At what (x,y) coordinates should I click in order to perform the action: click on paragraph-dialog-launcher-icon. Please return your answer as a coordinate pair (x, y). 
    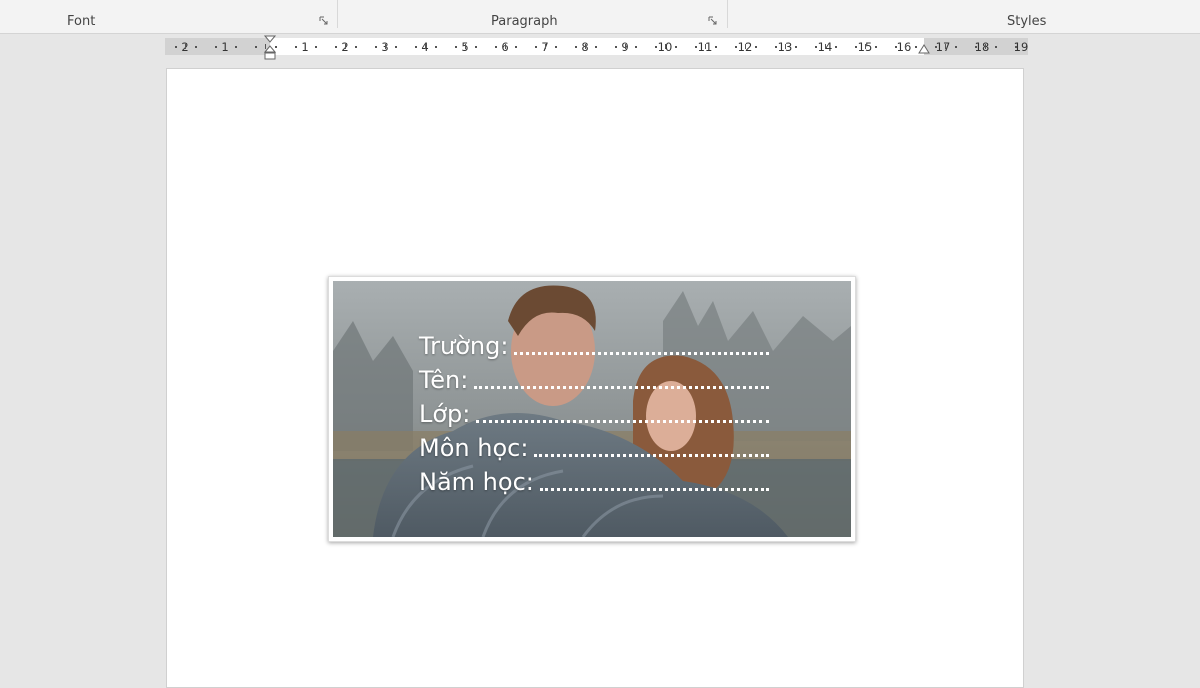
    Looking at the image, I should click on (712, 20).